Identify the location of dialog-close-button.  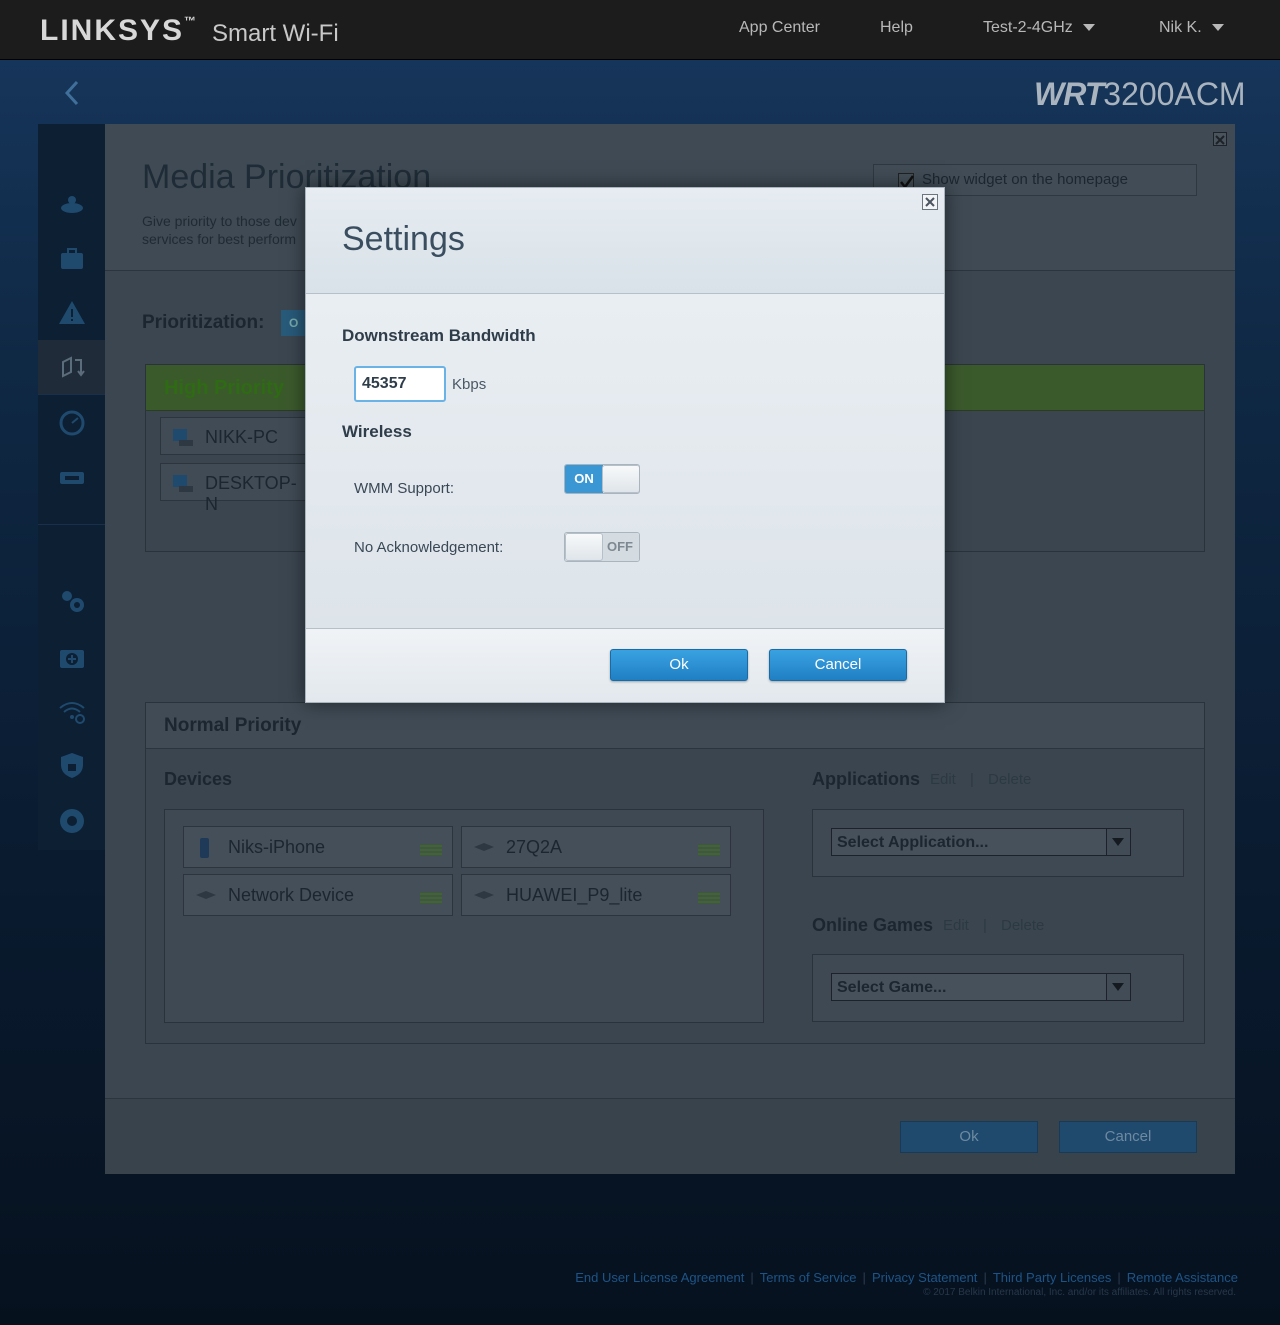
(930, 202).